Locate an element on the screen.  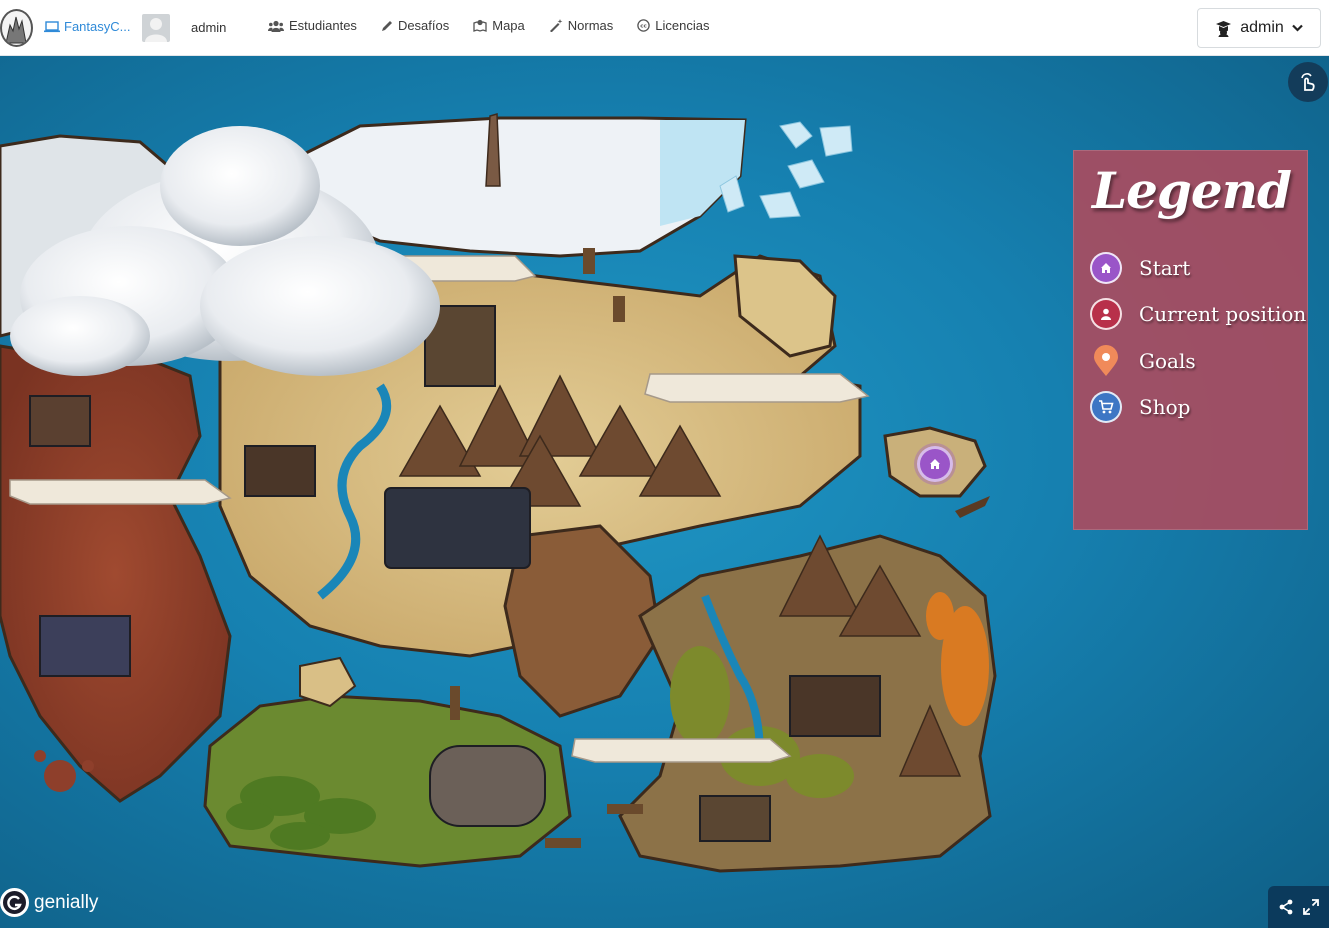
app-logo is located at coordinates (16, 28).